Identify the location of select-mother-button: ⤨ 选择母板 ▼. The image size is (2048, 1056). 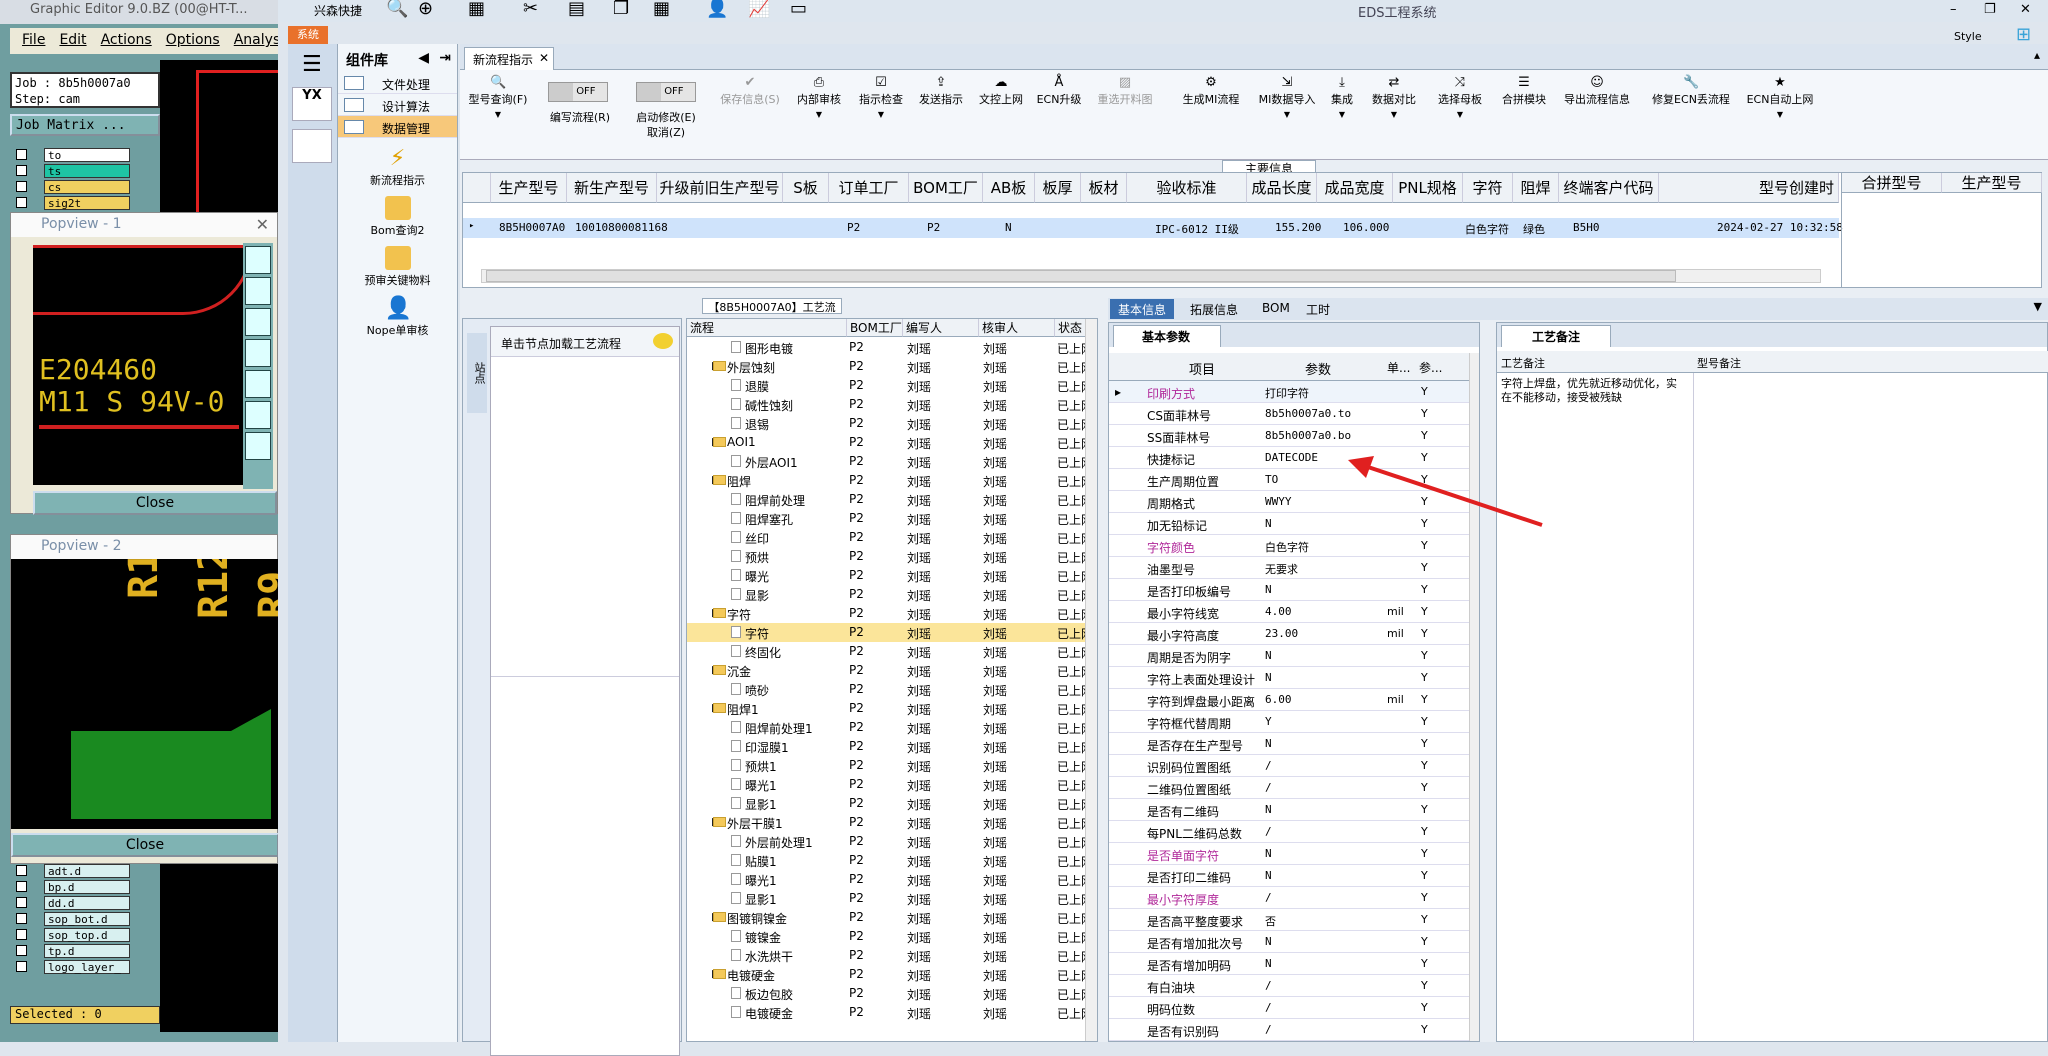
(1460, 99).